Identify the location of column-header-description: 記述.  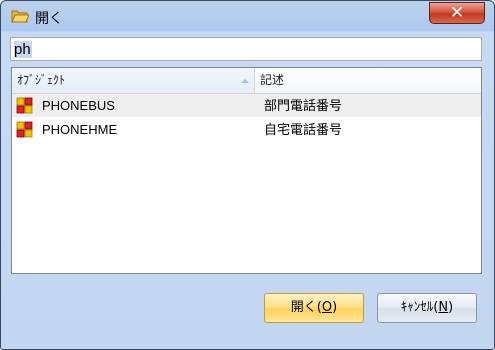
(368, 80).